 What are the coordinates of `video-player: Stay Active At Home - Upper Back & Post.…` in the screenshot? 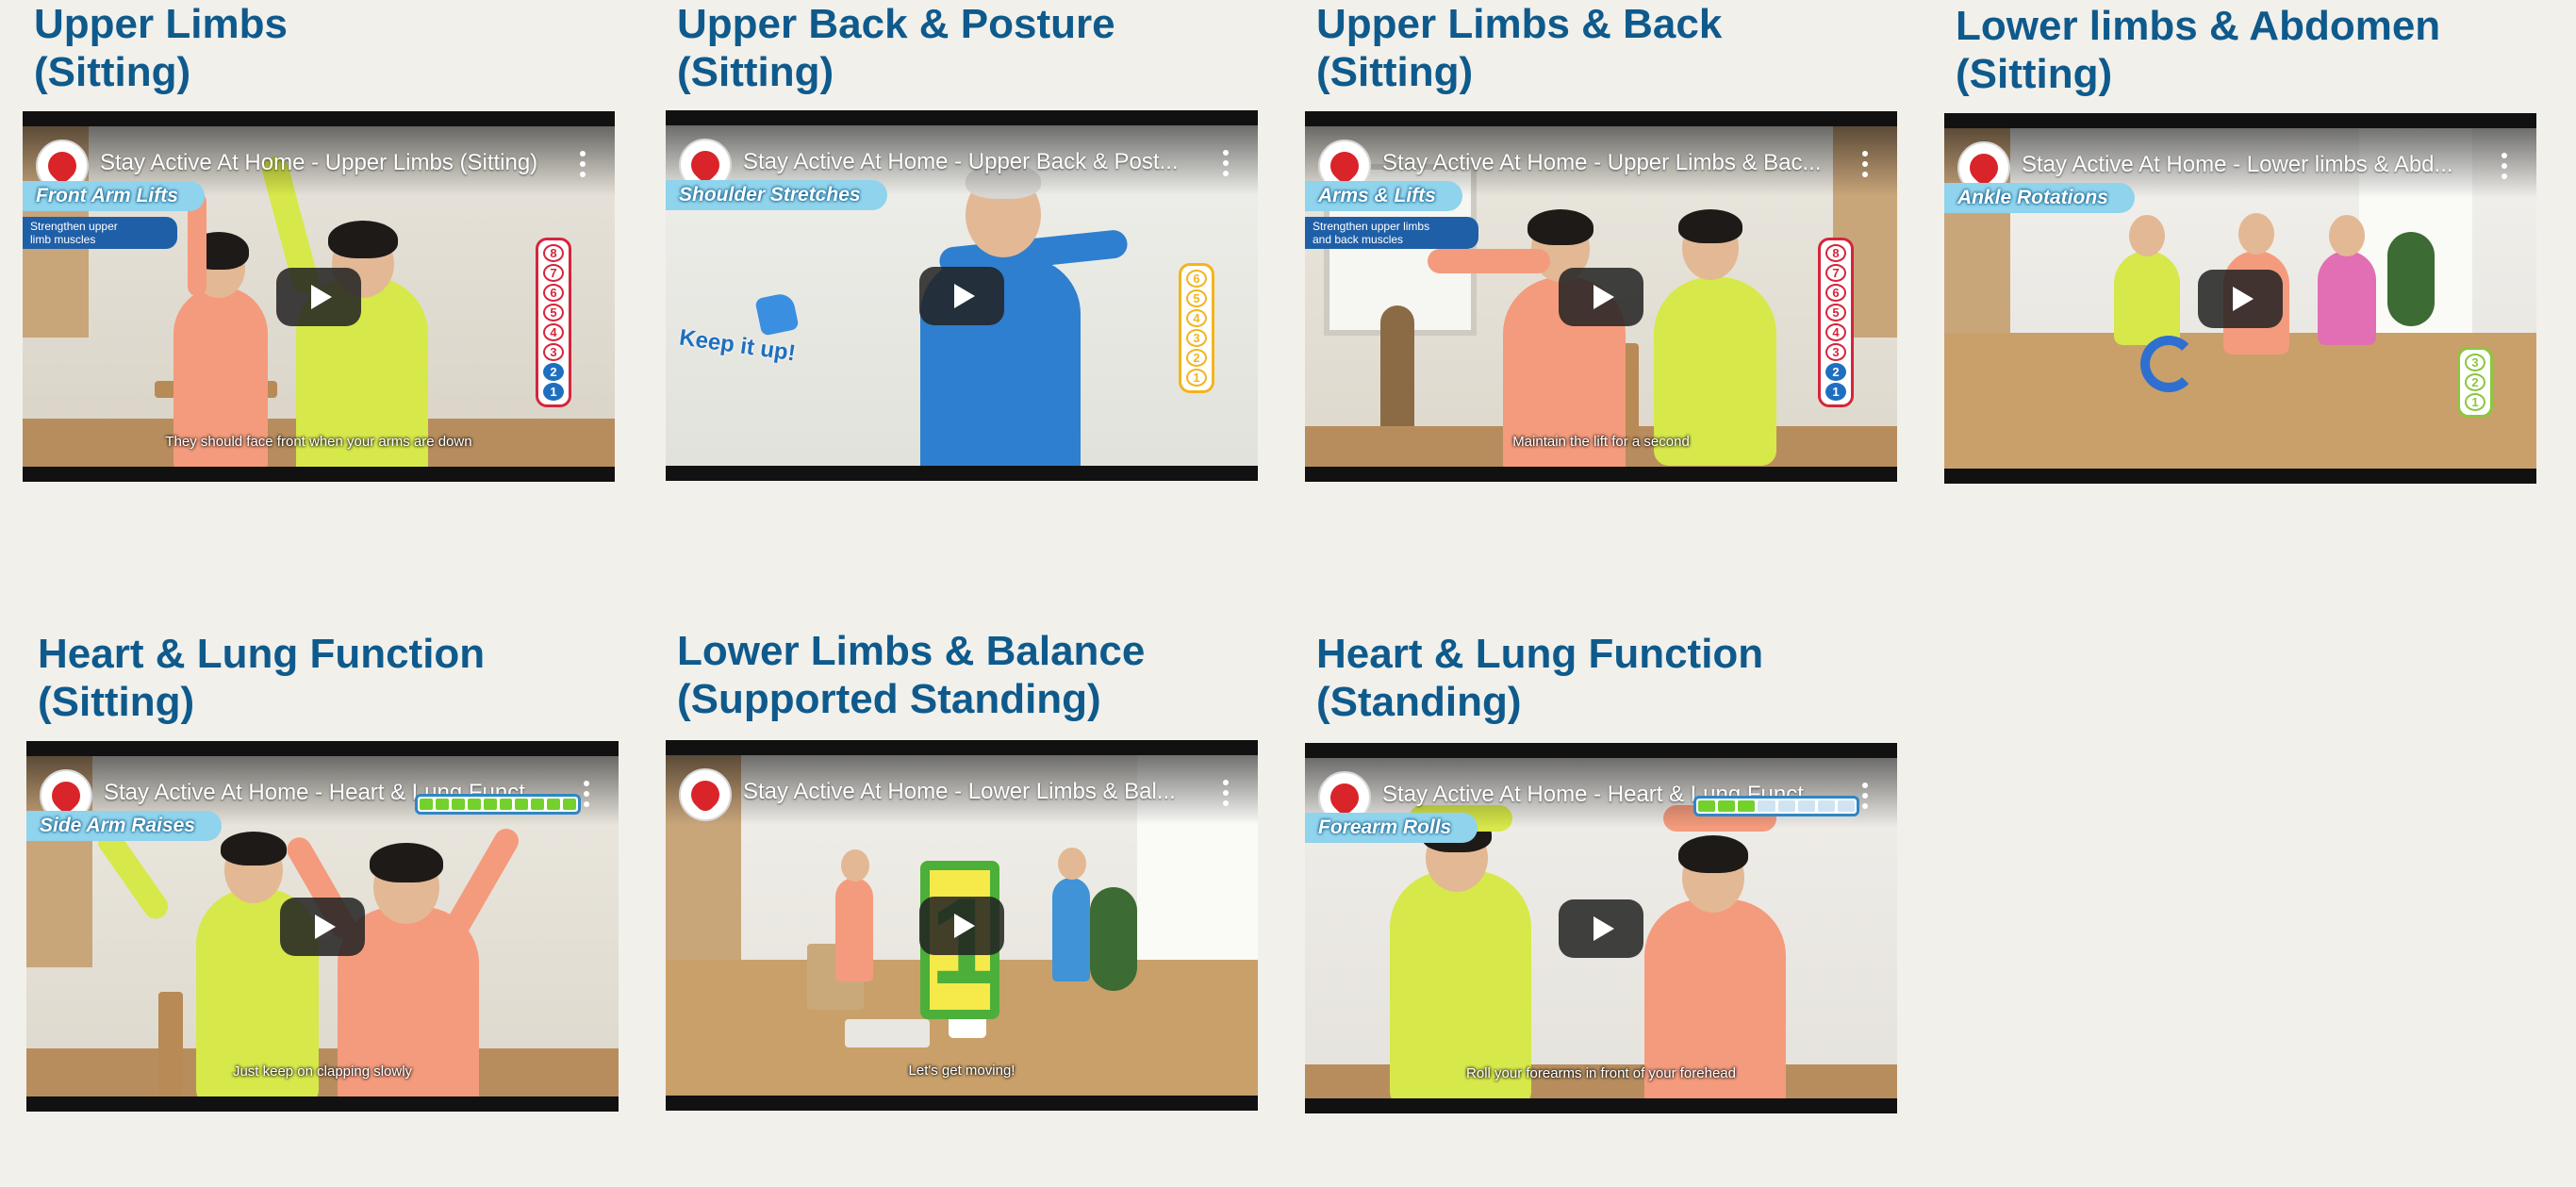 It's located at (962, 295).